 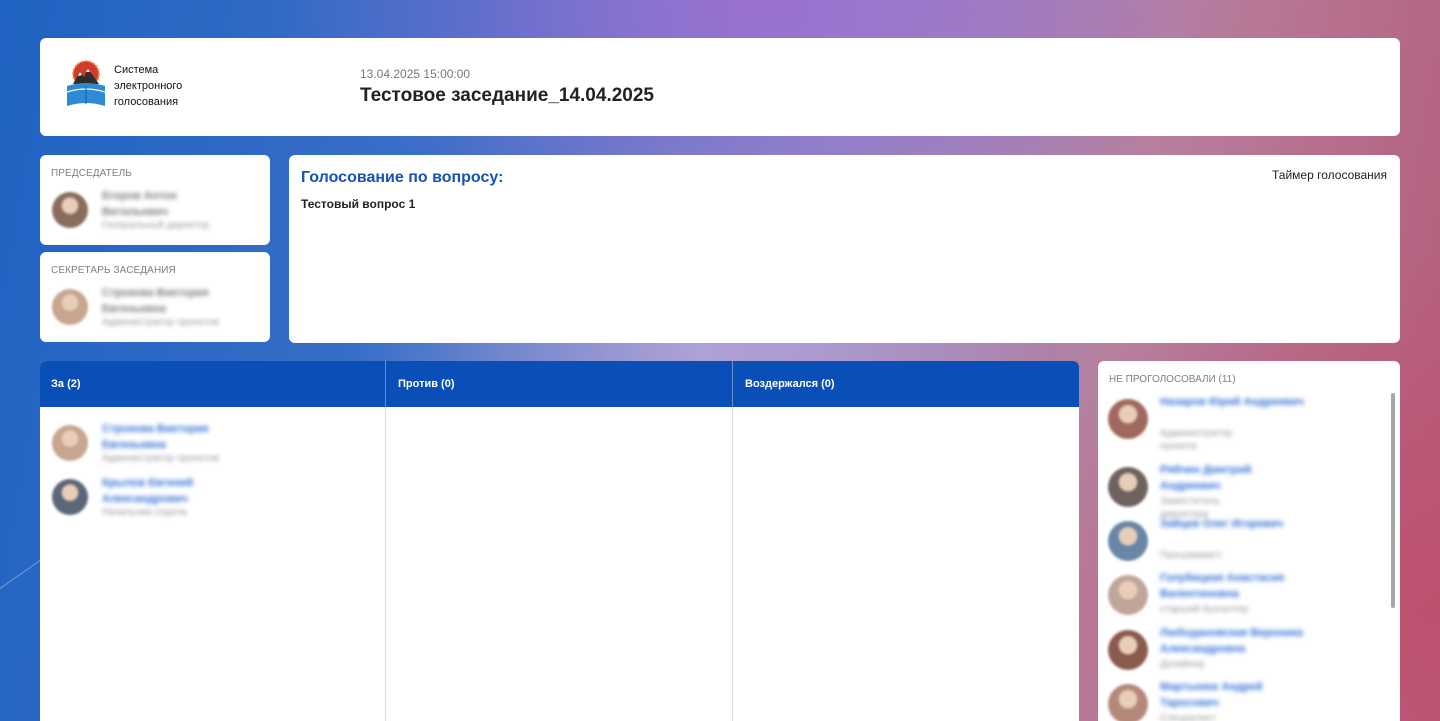 What do you see at coordinates (905, 384) in the screenshot?
I see `vote-column-header: Воздержался (0)` at bounding box center [905, 384].